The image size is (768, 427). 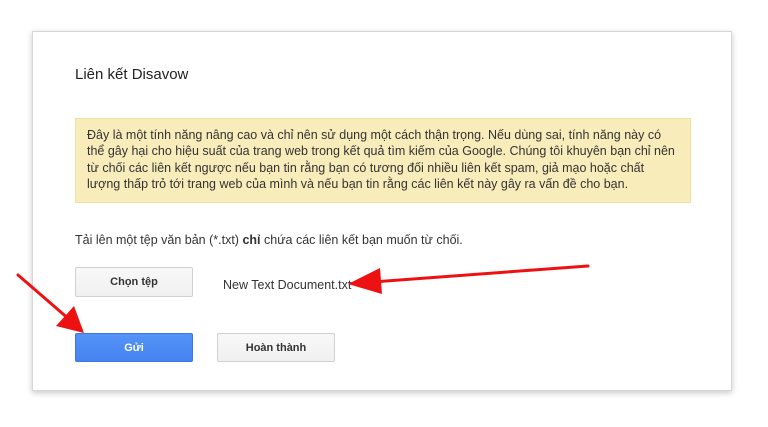 What do you see at coordinates (361, 240) in the screenshot?
I see `instruction-text-end: chứa các liên kết bạn muốn từ chối.` at bounding box center [361, 240].